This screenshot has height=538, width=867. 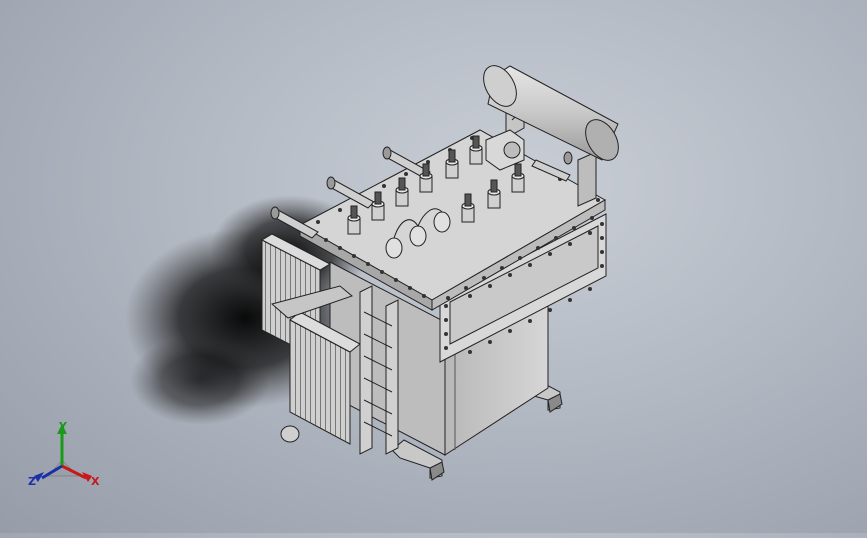 I want to click on x-axis-label: X, so click(x=95, y=481).